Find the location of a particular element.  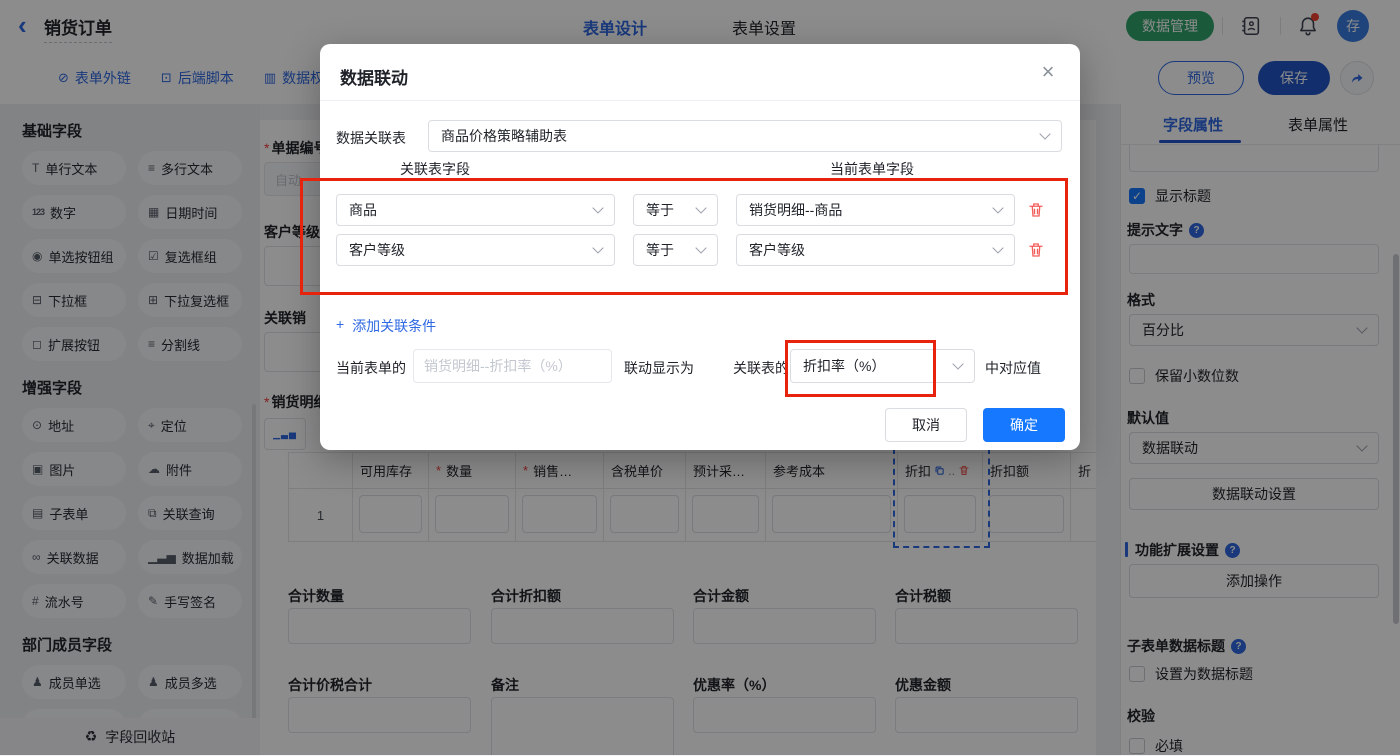

column-header-current-field: 当前表单字段 is located at coordinates (872, 169).